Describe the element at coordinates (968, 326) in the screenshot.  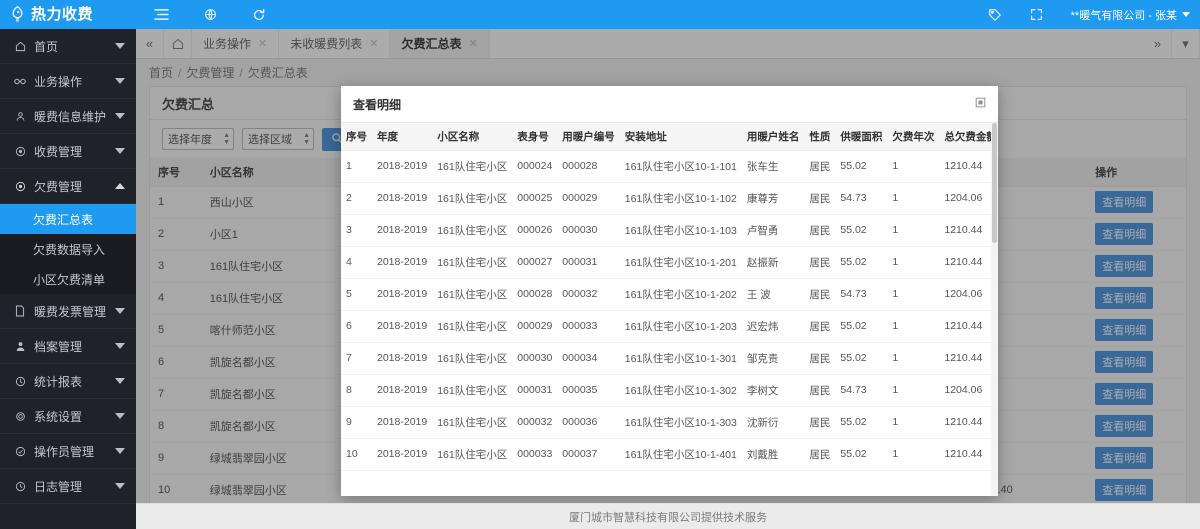
I see `cell-amount: 1210.44` at that location.